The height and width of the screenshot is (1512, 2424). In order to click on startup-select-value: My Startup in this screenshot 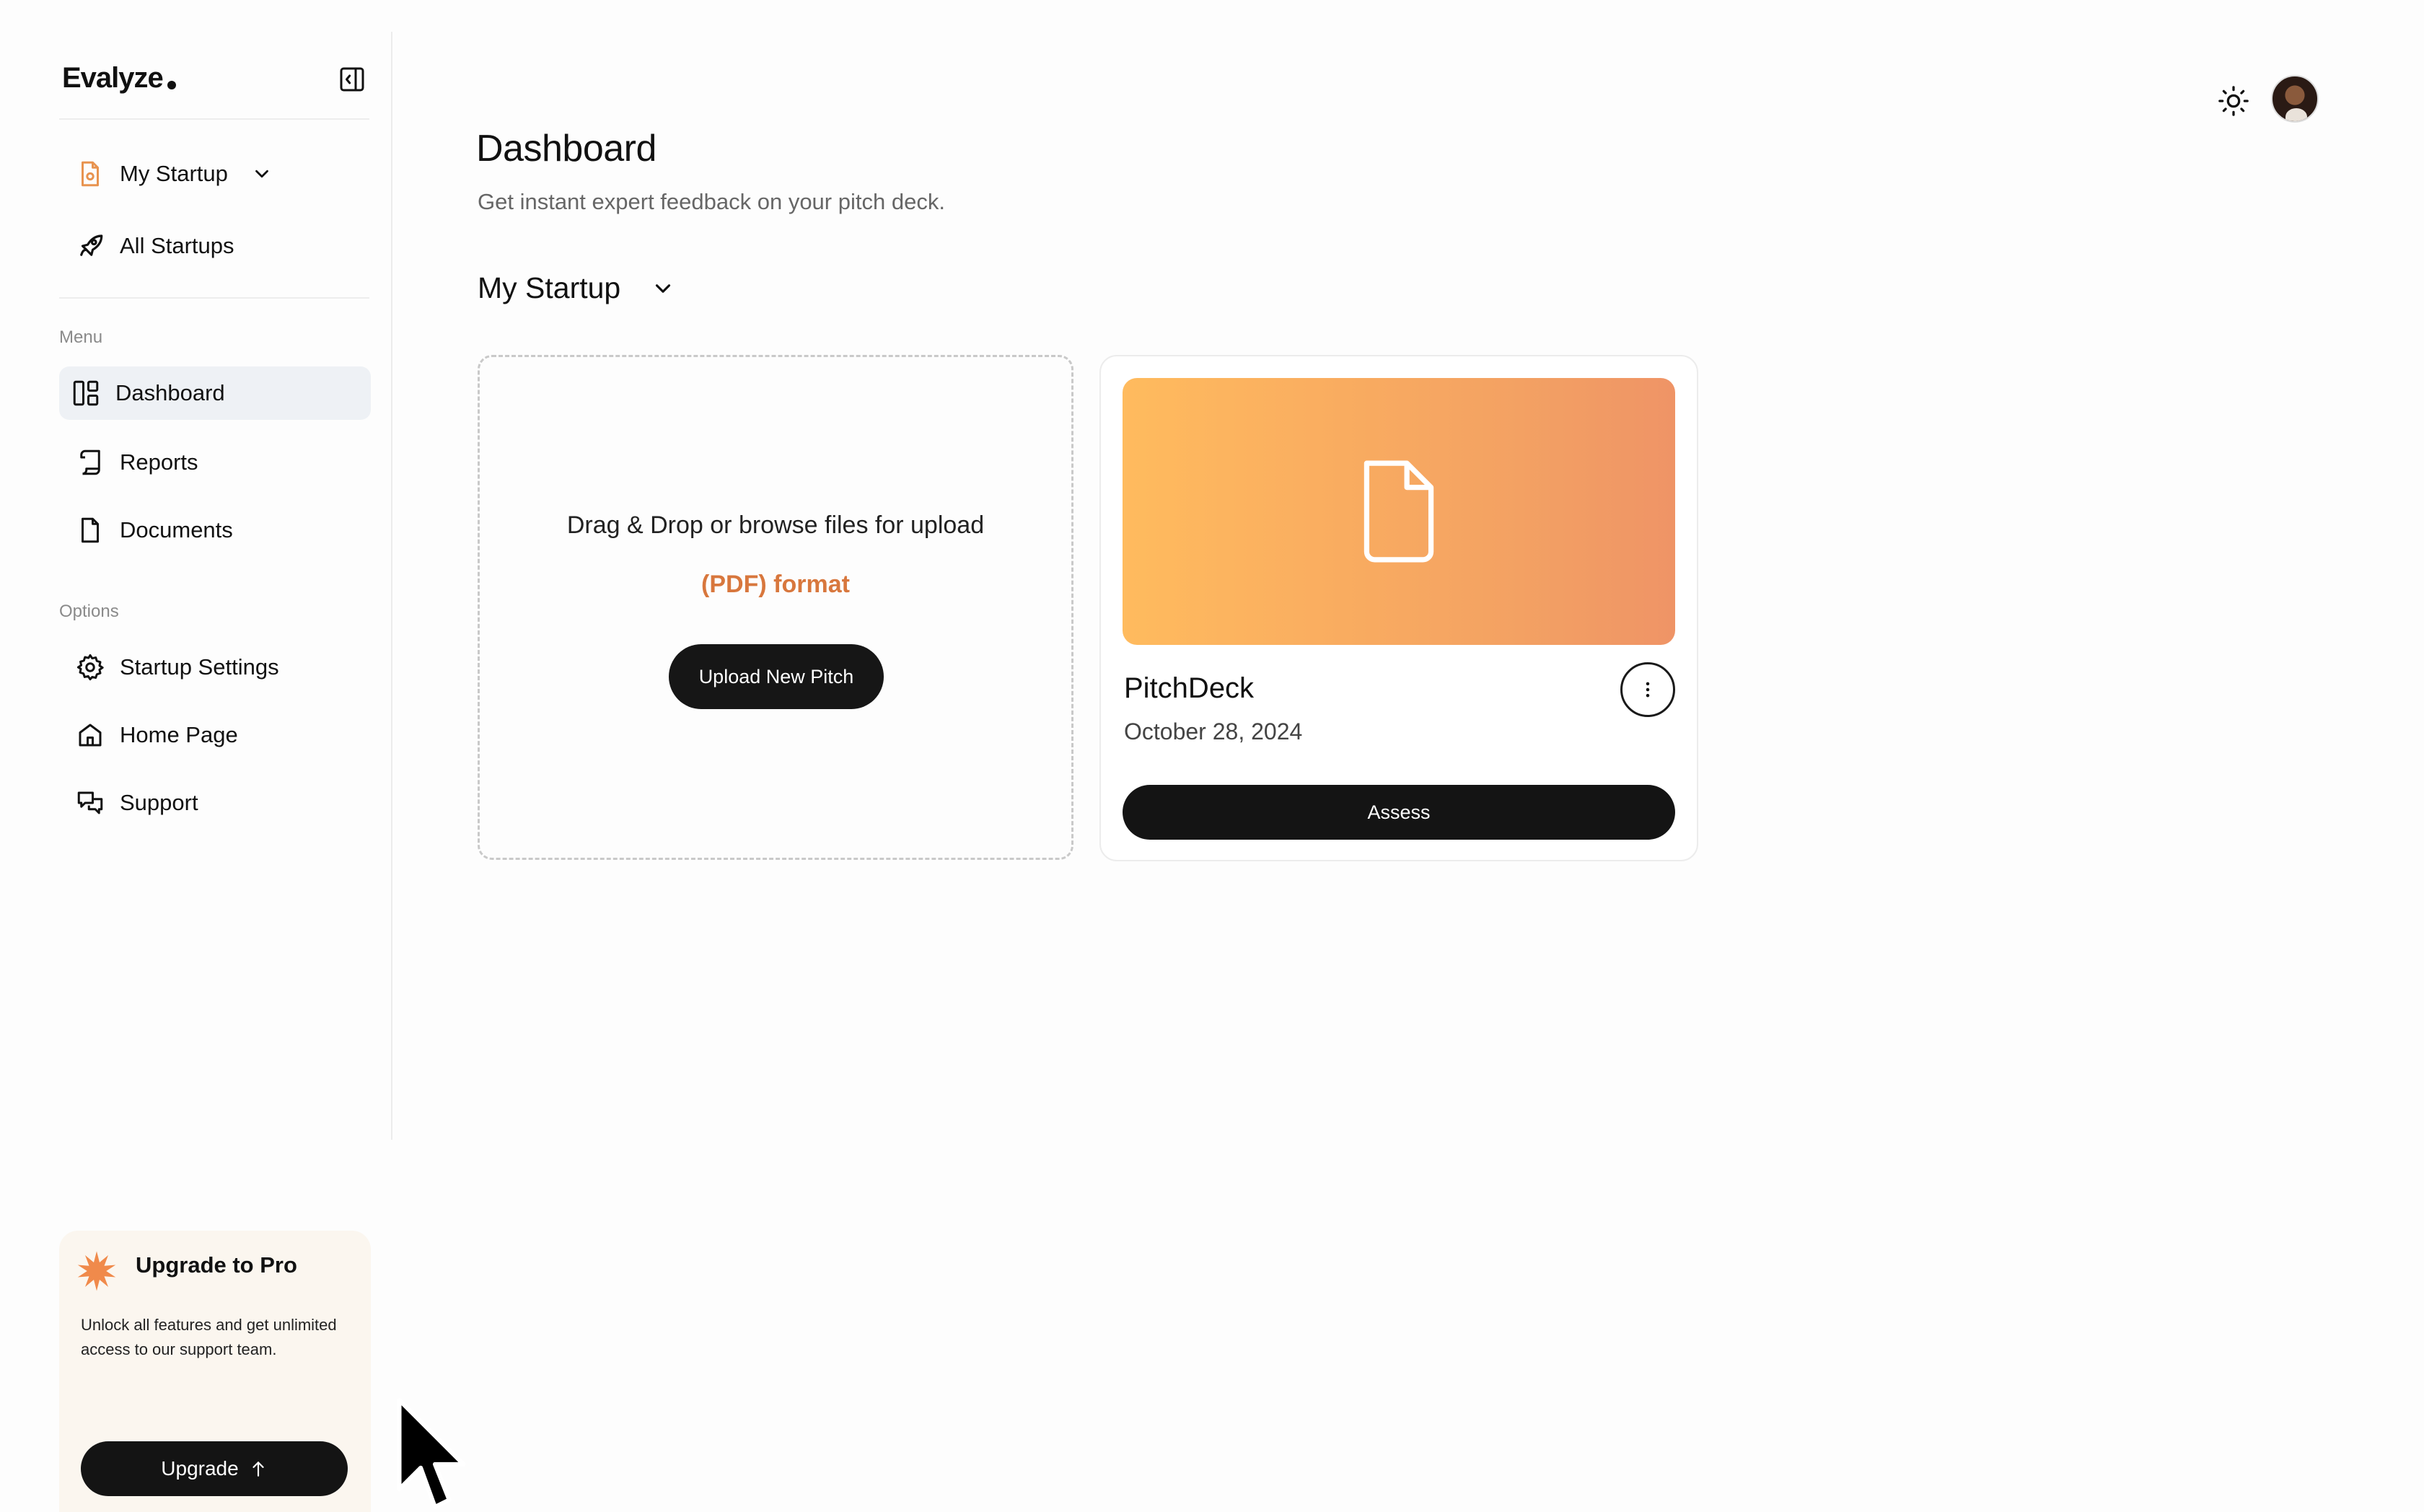, I will do `click(549, 288)`.